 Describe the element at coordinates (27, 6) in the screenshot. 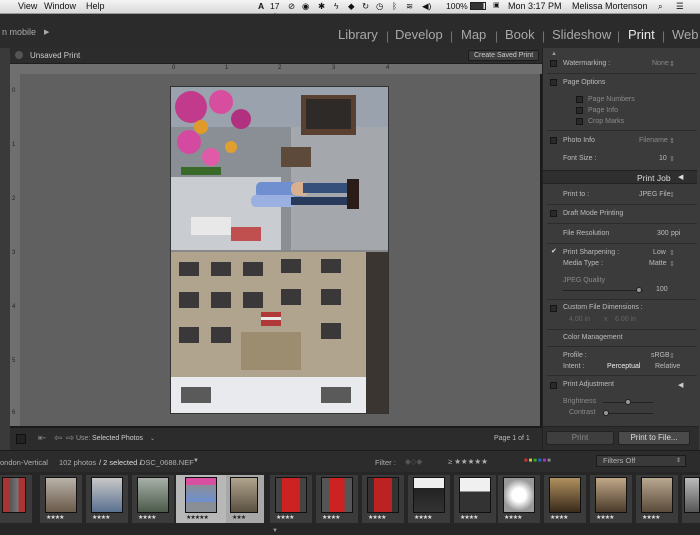

I see `menu-view: View` at that location.